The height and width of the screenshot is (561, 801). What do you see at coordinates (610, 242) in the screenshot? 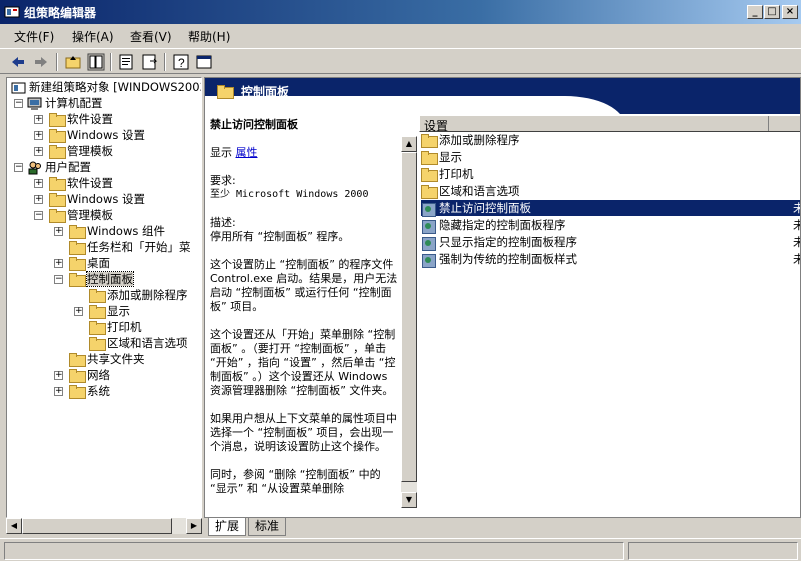
I see `list-item: 只显示指定的控制面板程序 未` at bounding box center [610, 242].